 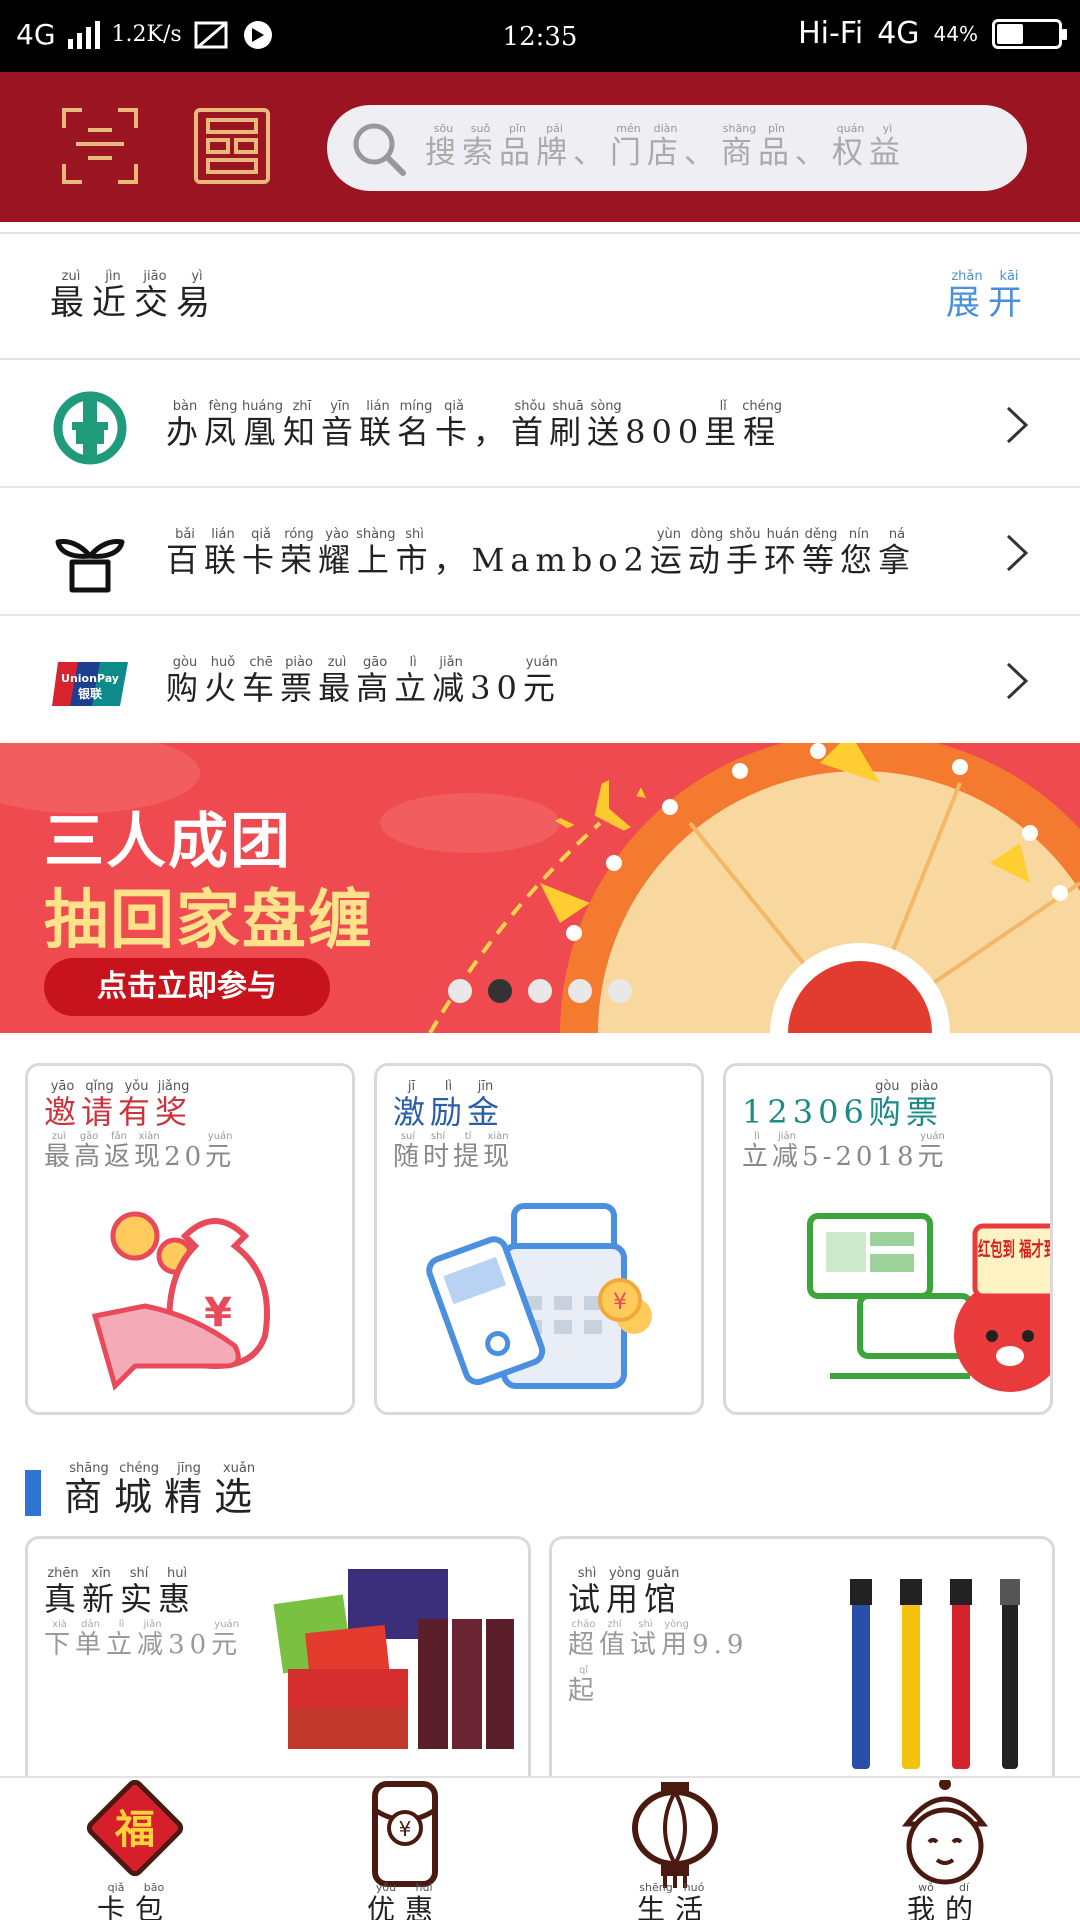 What do you see at coordinates (945, 1849) in the screenshot?
I see `nav-mine: 我wǒ的dí` at bounding box center [945, 1849].